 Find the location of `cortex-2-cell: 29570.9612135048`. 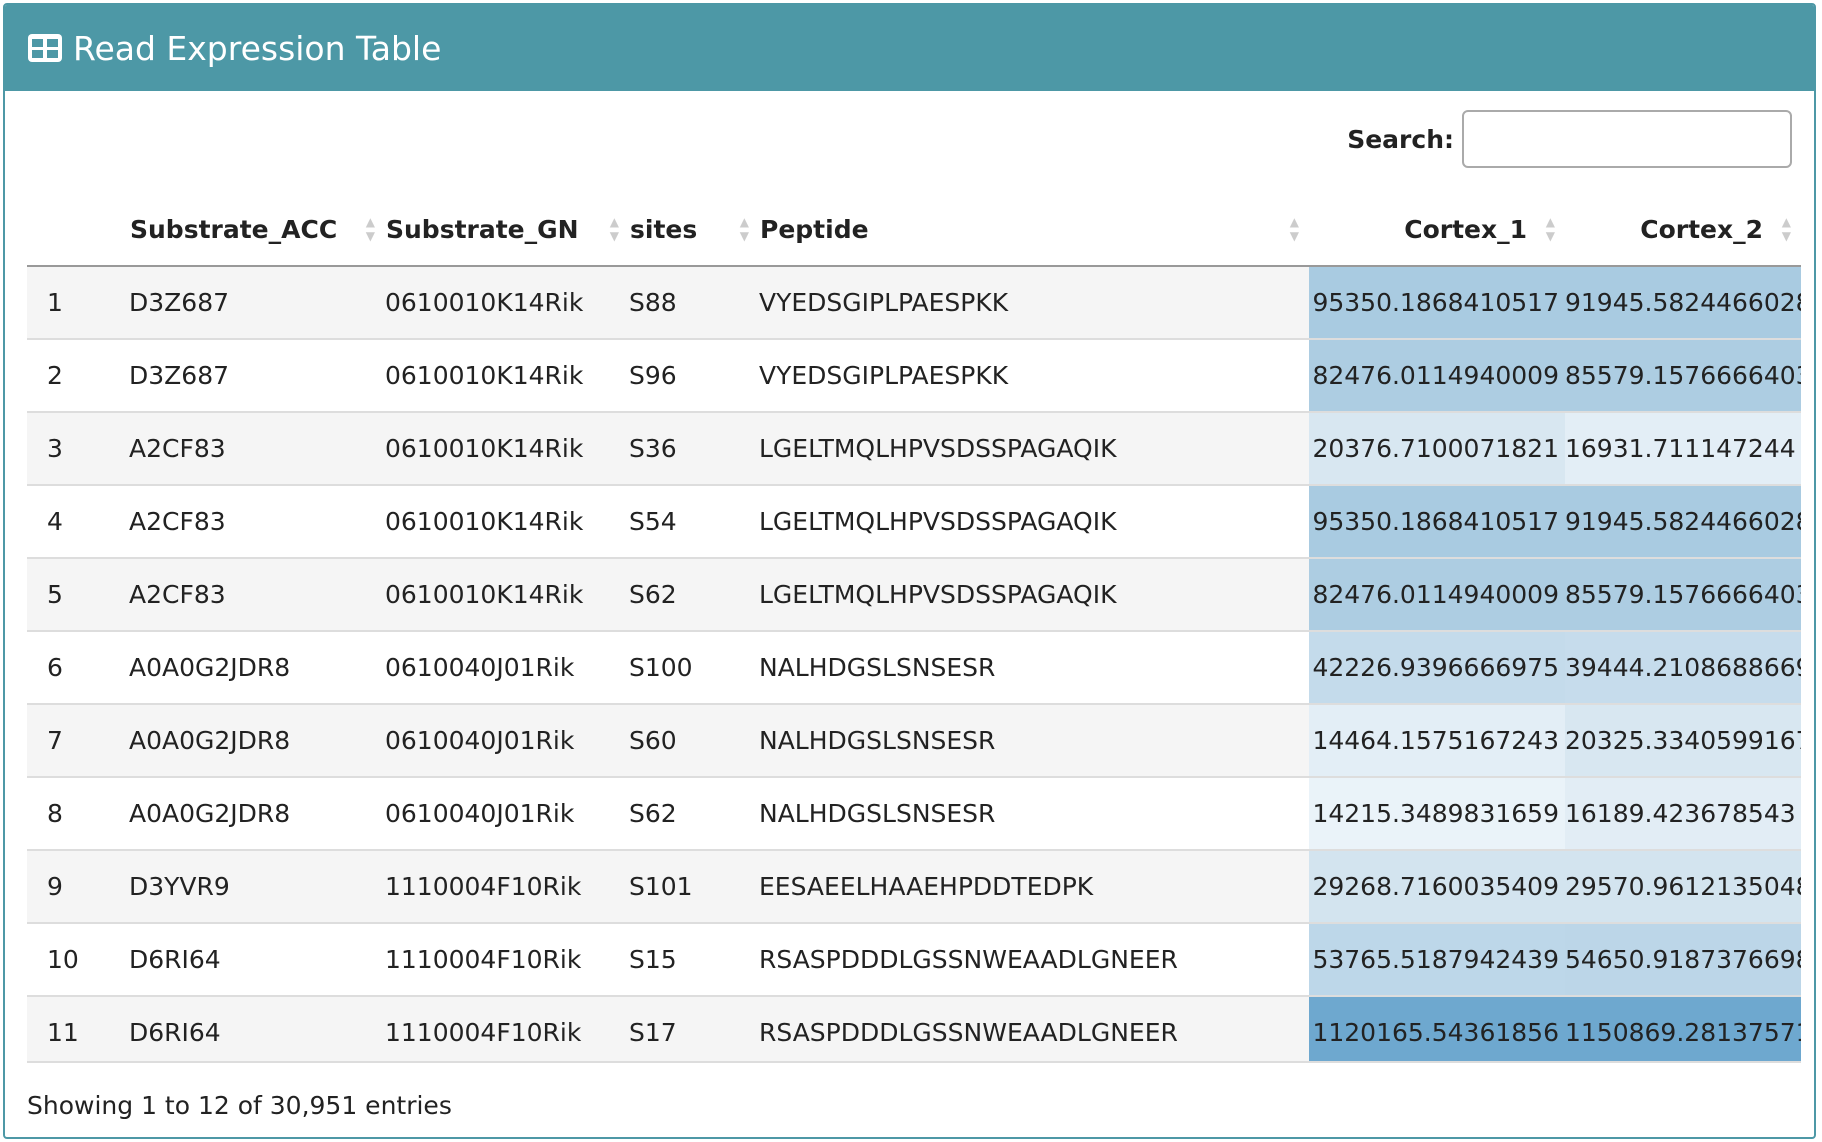

cortex-2-cell: 29570.9612135048 is located at coordinates (1683, 886).